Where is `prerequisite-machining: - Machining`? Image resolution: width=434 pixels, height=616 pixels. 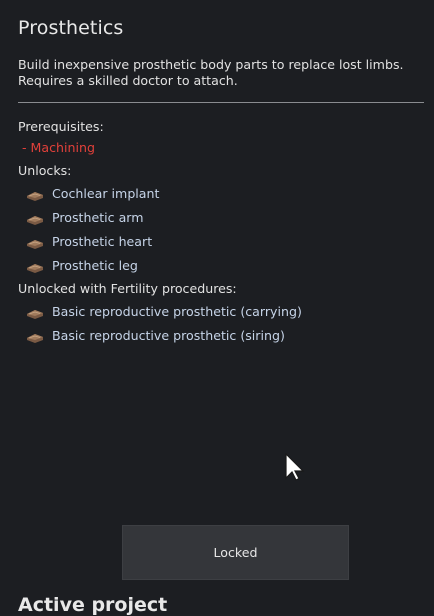 prerequisite-machining: - Machining is located at coordinates (58, 147).